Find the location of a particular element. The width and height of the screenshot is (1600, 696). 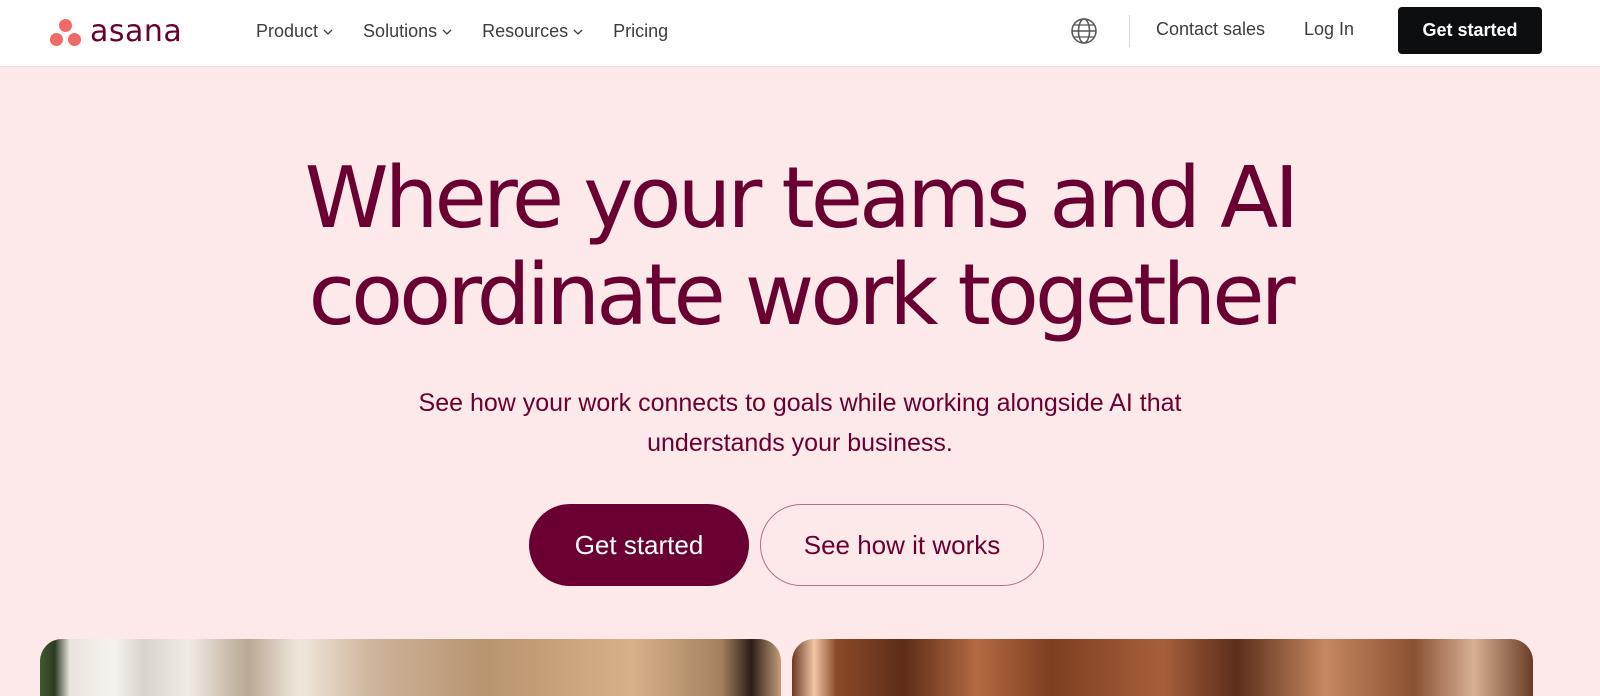

login-link: Log In is located at coordinates (1329, 29).